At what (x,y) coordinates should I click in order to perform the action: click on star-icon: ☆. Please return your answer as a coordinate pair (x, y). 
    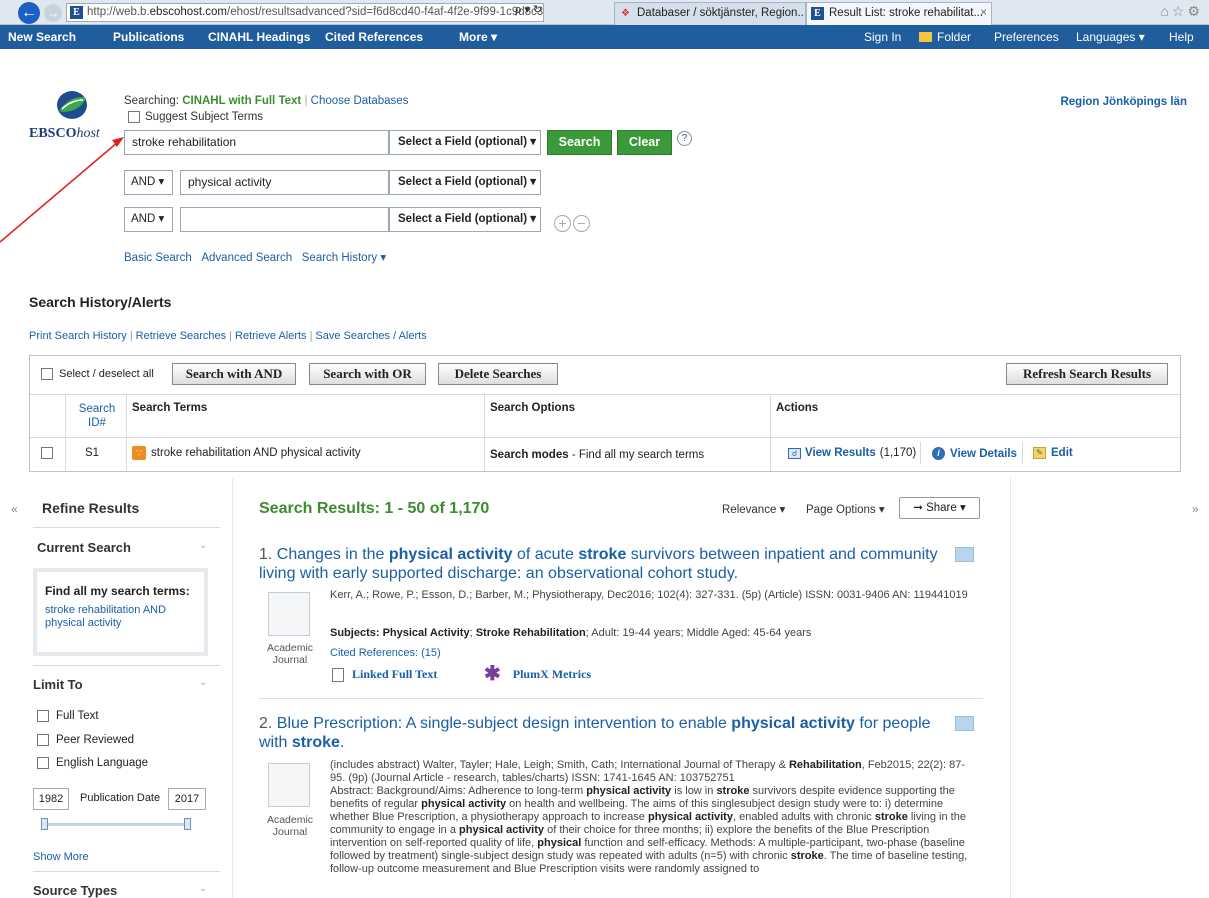
    Looking at the image, I should click on (1180, 11).